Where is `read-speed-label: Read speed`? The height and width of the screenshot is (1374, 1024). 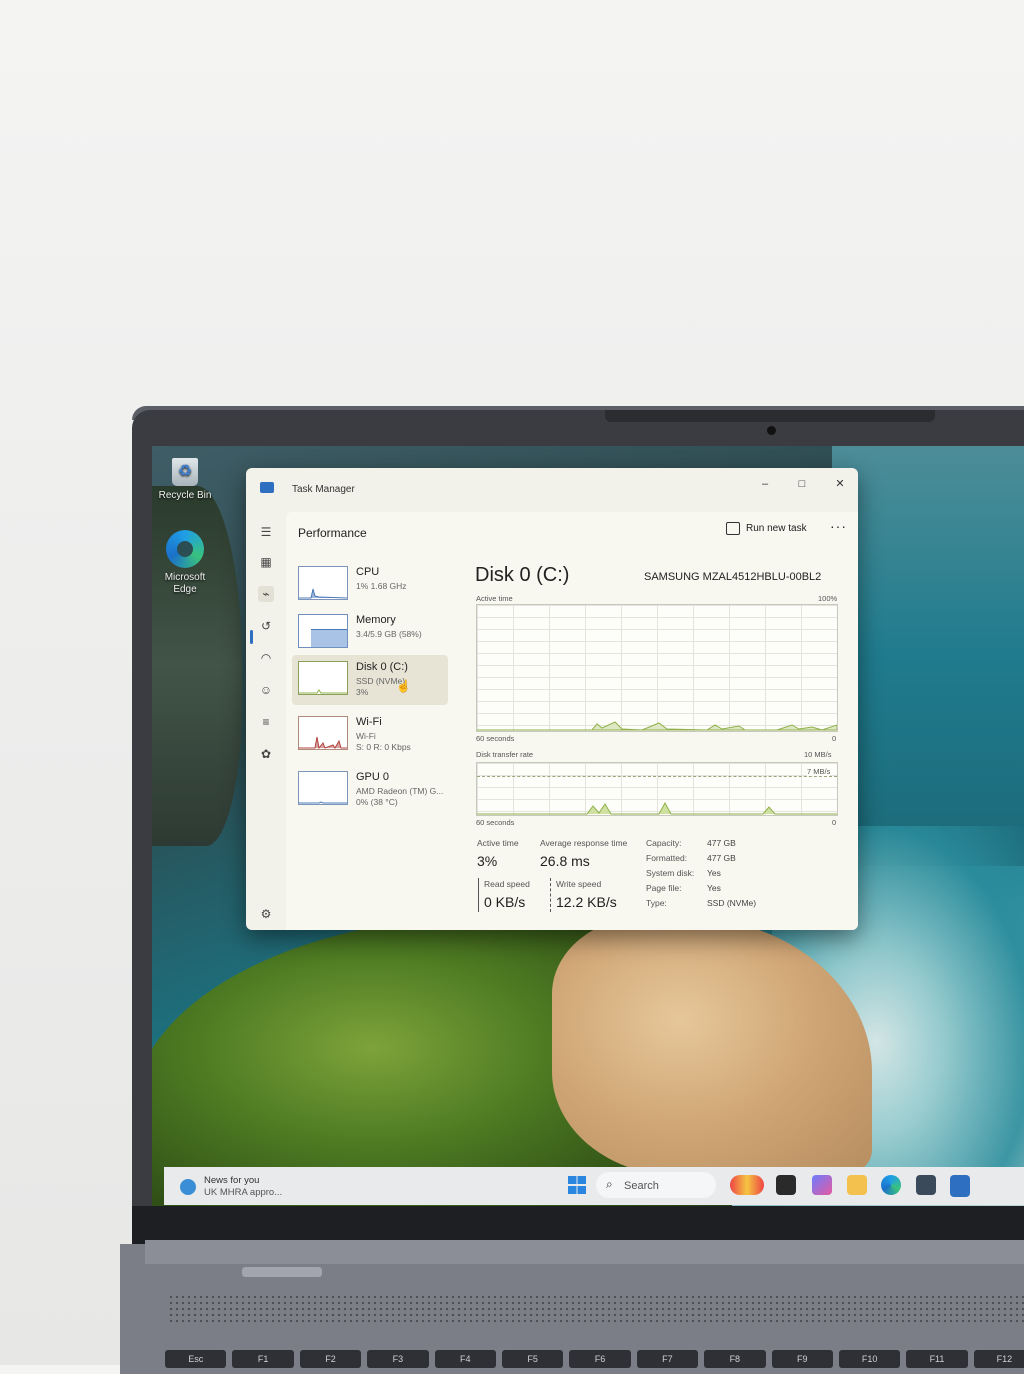 read-speed-label: Read speed is located at coordinates (507, 884).